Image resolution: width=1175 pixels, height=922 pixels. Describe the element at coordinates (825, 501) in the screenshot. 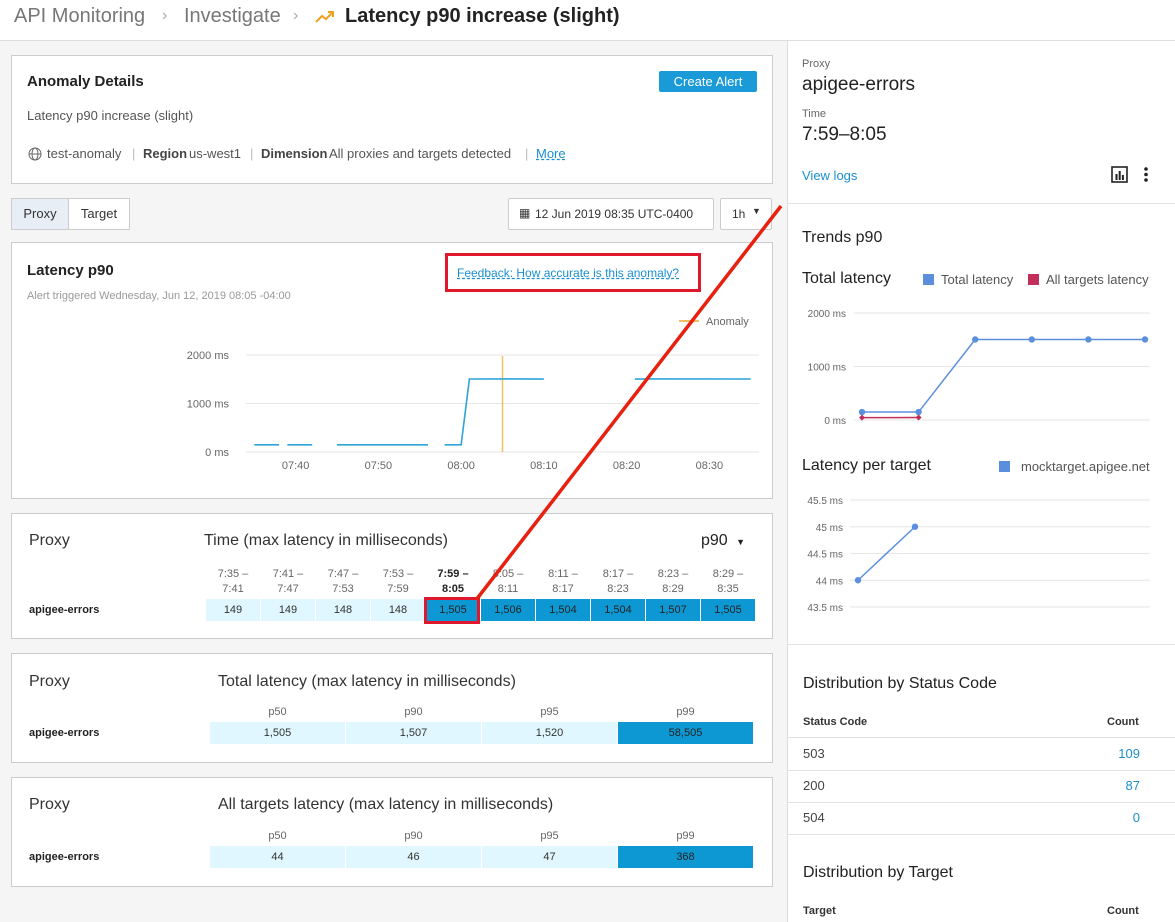

I see `y-tick-label: 45.5 ms` at that location.